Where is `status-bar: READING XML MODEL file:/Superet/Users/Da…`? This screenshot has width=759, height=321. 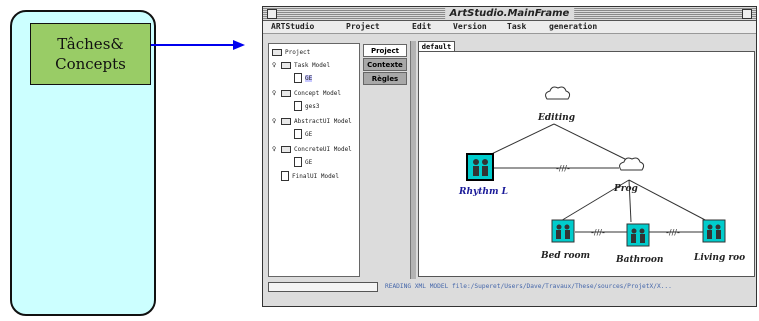 status-bar: READING XML MODEL file:/Superet/Users/Da… is located at coordinates (510, 288).